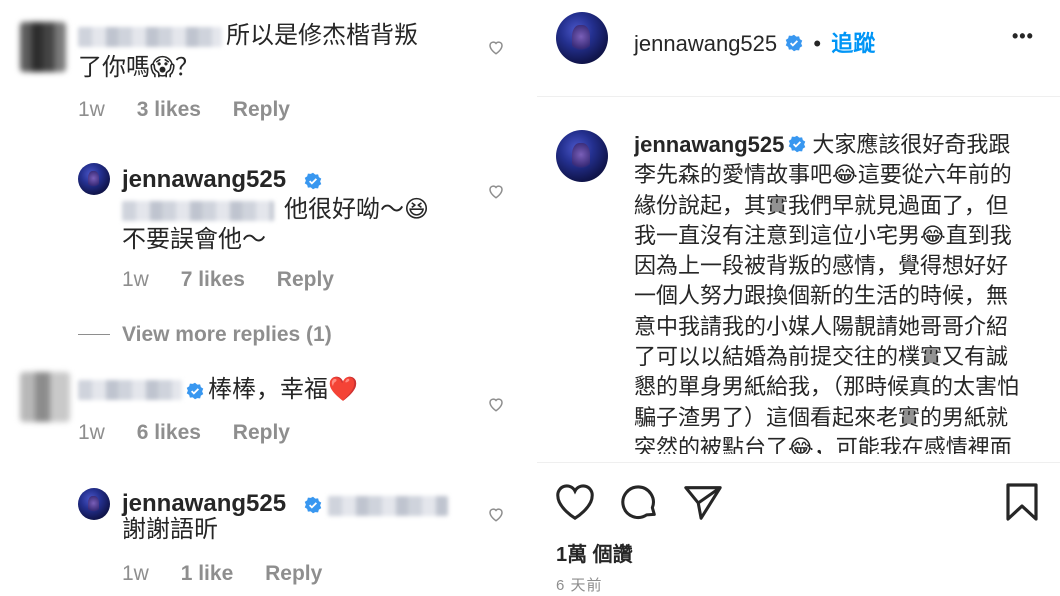 The height and width of the screenshot is (596, 1060). I want to click on comment-text: 所以是修杰楷背叛, so click(322, 35).